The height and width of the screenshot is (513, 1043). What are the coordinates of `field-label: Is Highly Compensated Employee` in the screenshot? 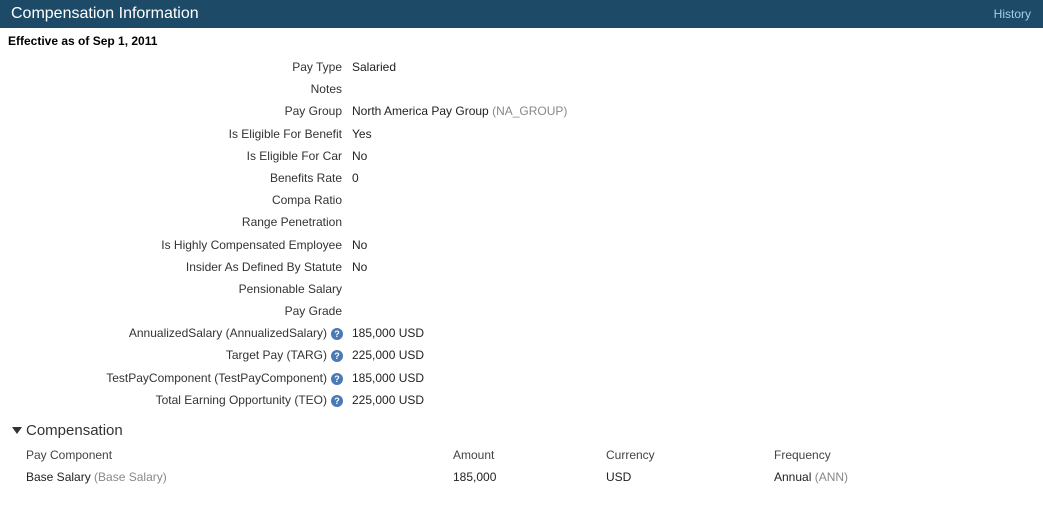 It's located at (251, 244).